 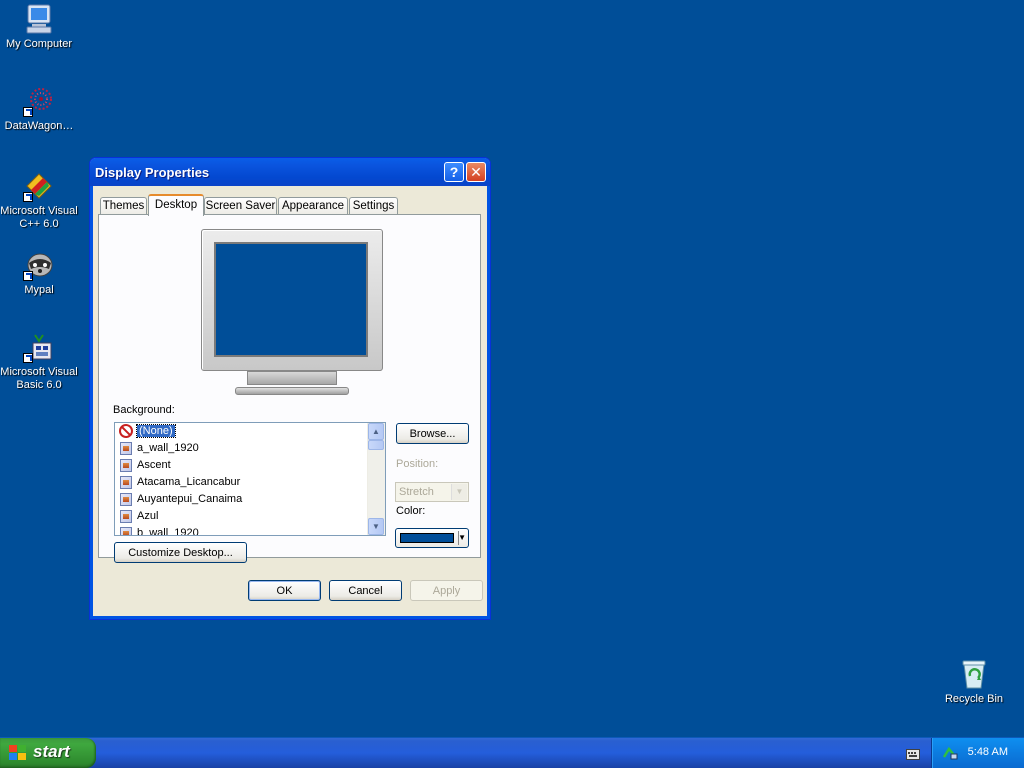 What do you see at coordinates (376, 445) in the screenshot?
I see `scroll-thumb` at bounding box center [376, 445].